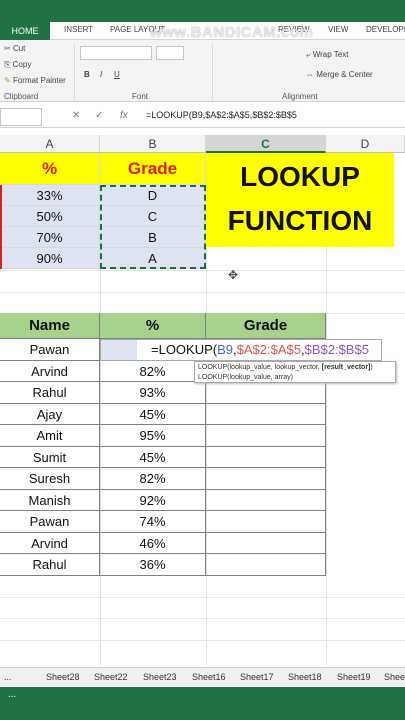  Describe the element at coordinates (153, 500) in the screenshot. I see `student-percent-cell: 92%` at that location.